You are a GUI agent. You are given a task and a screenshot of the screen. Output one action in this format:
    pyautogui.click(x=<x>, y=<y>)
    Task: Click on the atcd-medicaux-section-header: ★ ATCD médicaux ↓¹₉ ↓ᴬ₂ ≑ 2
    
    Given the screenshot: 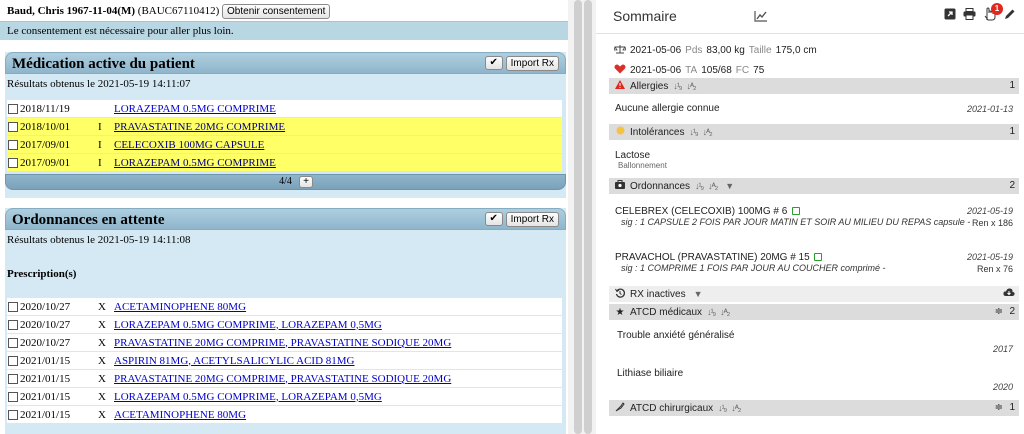 What is the action you would take?
    pyautogui.click(x=814, y=312)
    